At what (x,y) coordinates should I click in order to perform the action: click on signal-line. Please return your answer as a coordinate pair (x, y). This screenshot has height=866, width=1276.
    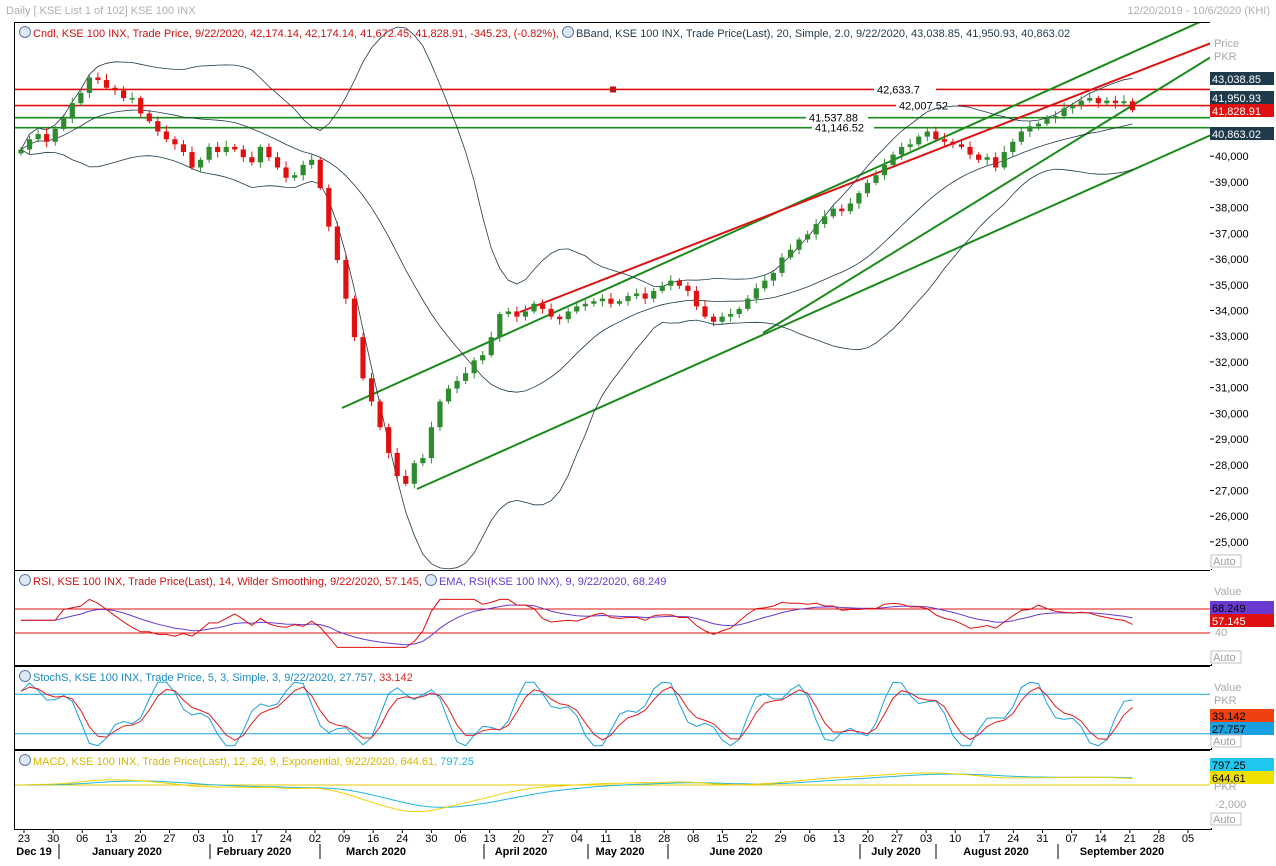
    Looking at the image, I should click on (576, 790).